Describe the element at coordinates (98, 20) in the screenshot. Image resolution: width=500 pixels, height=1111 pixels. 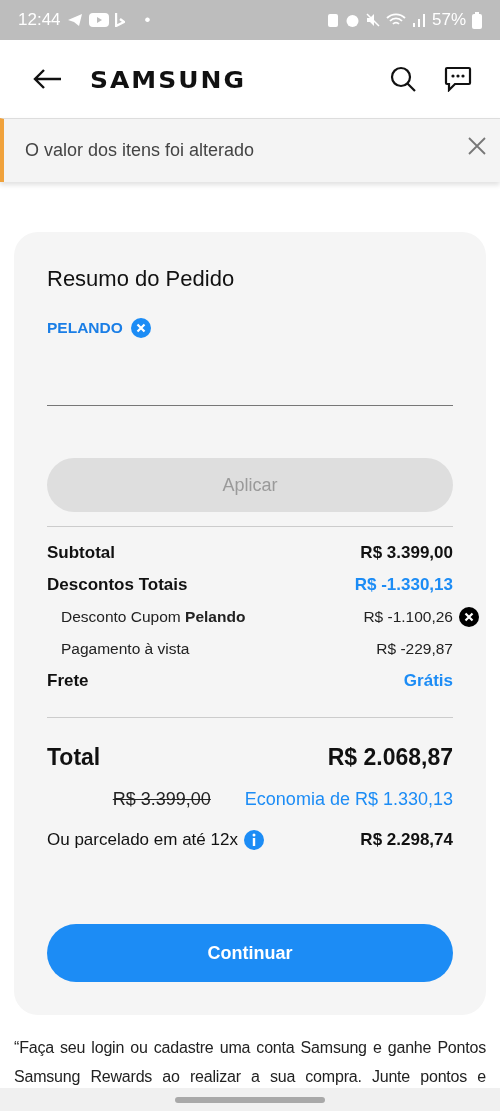
I see `play-icon` at that location.